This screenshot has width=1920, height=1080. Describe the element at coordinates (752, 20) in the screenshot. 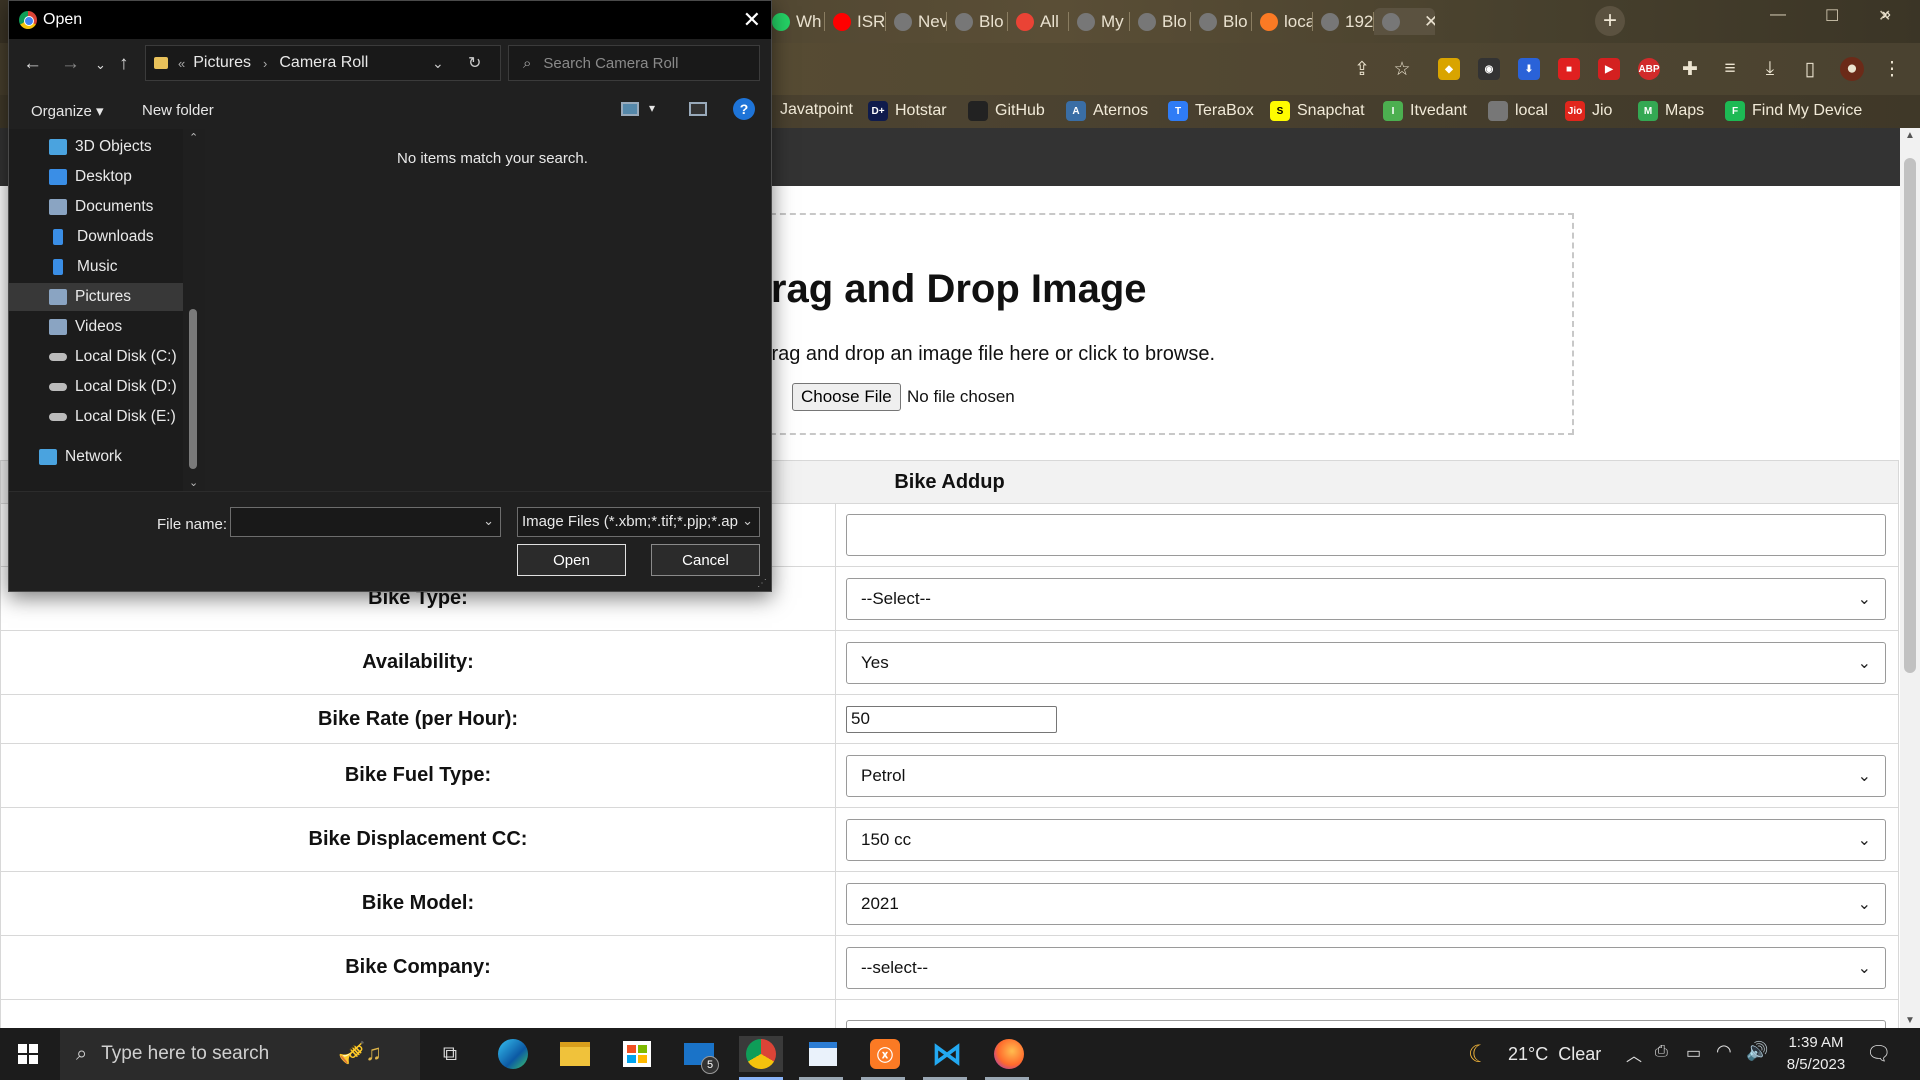

I see `close-icon: ✕` at that location.